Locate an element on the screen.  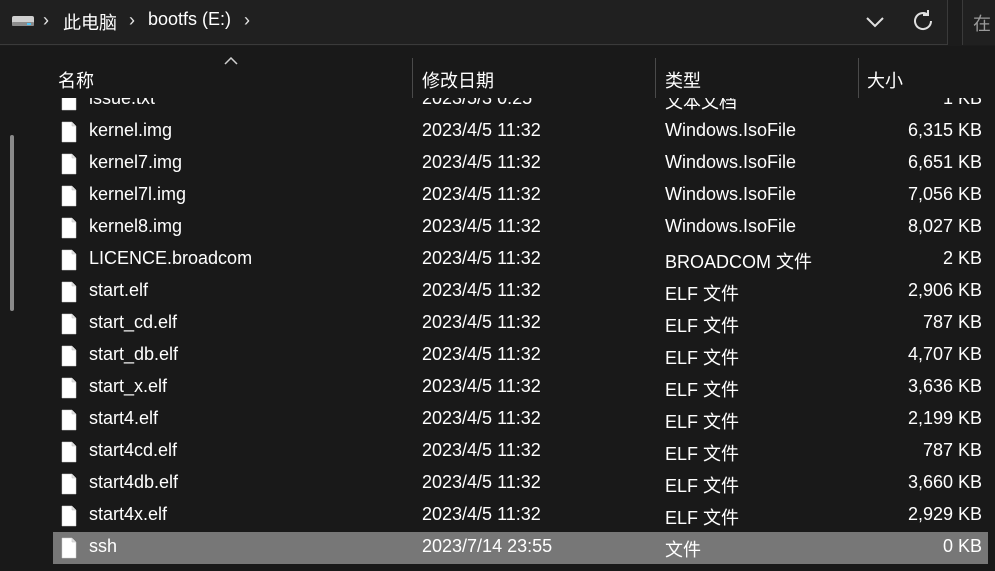
refresh-icon is located at coordinates (924, 21).